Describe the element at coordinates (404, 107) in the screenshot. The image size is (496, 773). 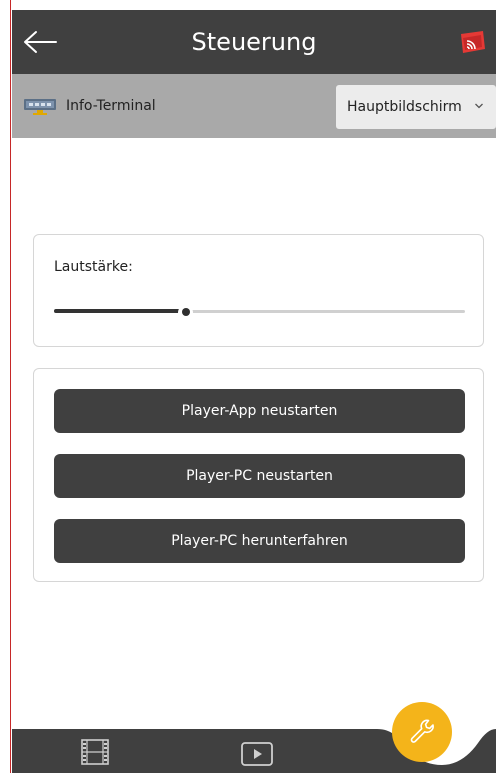
I see `screen-select-value: Hauptbildschirm` at that location.